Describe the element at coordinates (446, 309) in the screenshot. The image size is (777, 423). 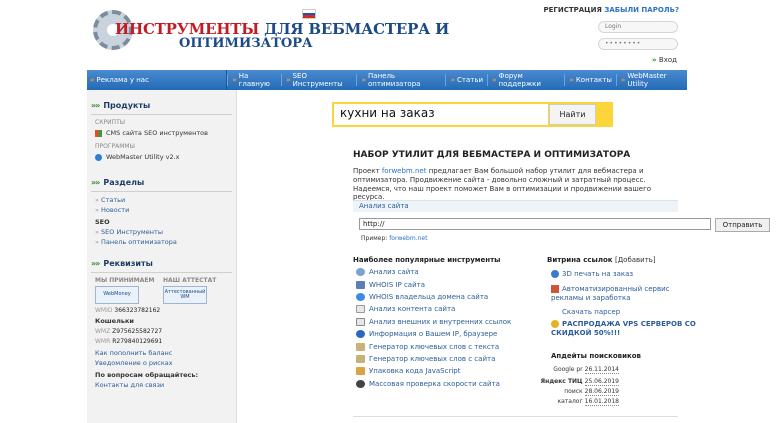
I see `tool-content-analysis: Анализ контента сайта` at that location.